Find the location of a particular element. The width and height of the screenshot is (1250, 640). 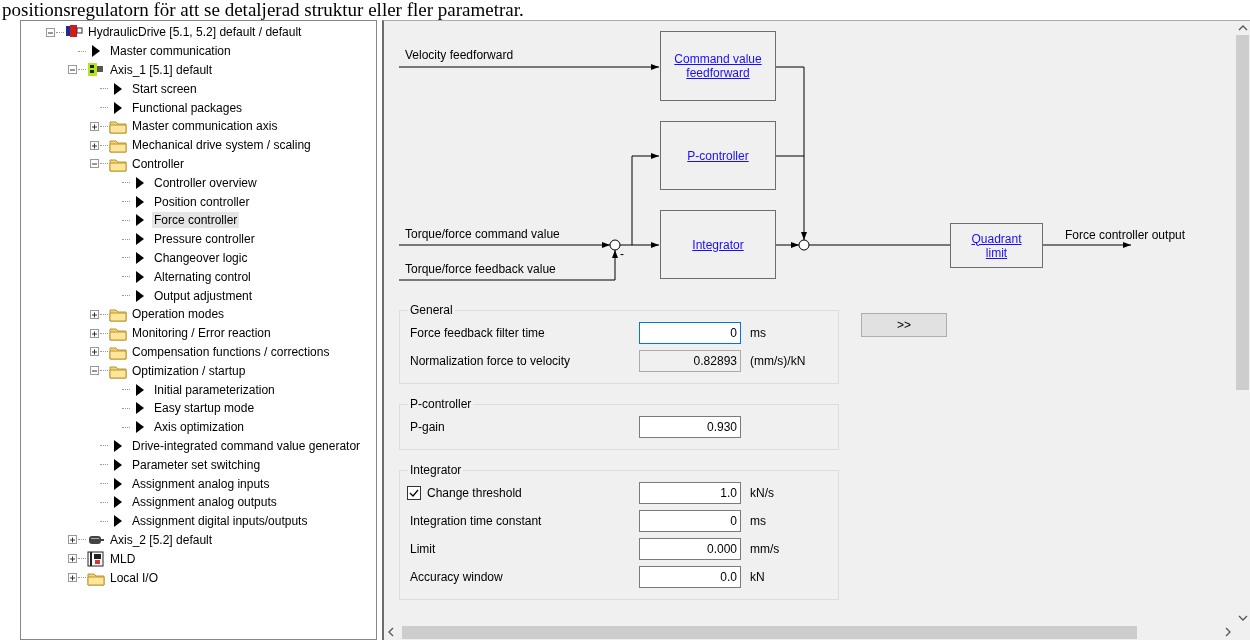

tree-item: Position controller is located at coordinates (202, 201).